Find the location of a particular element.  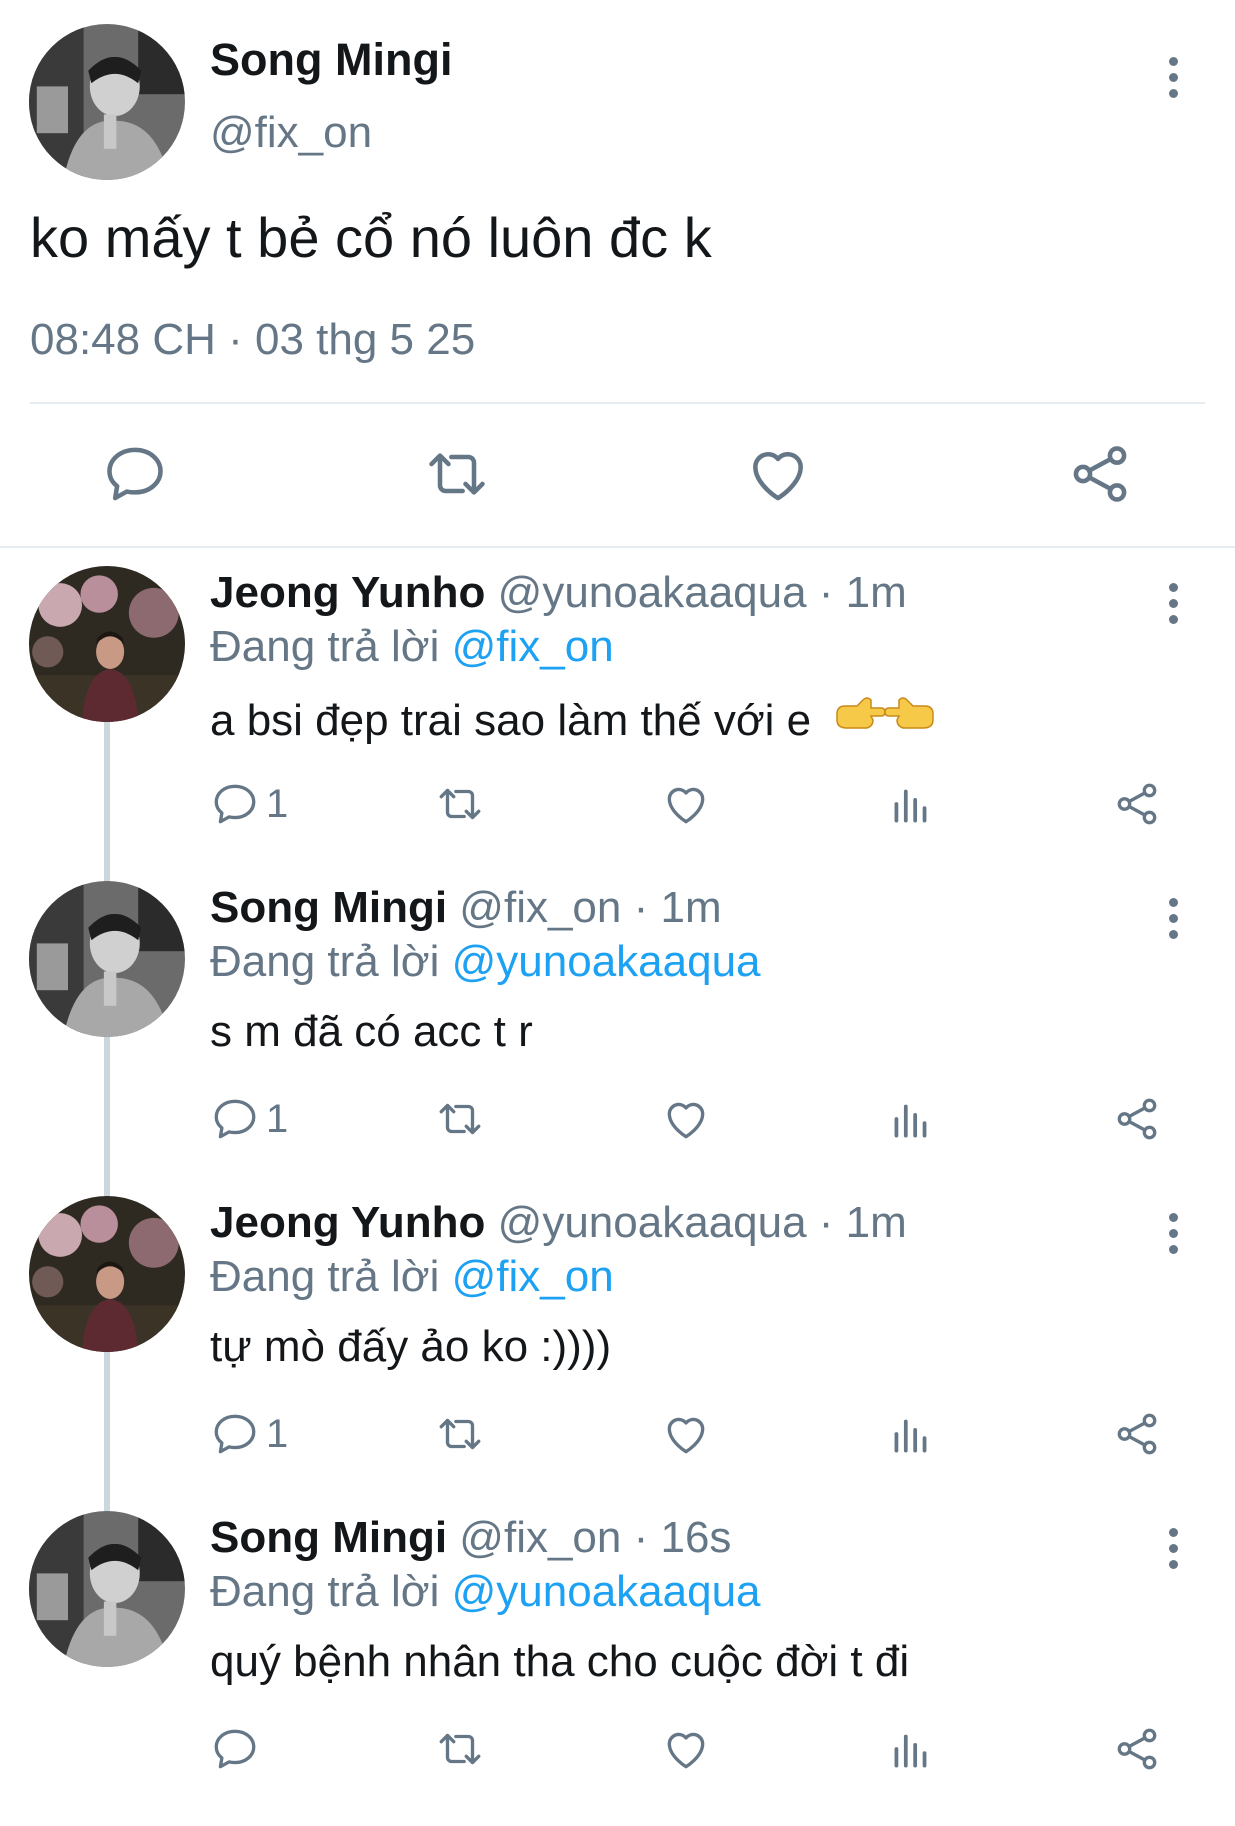

tweet-text: ko mấy t bẻ cổ nó luôn đc k is located at coordinates (371, 237).